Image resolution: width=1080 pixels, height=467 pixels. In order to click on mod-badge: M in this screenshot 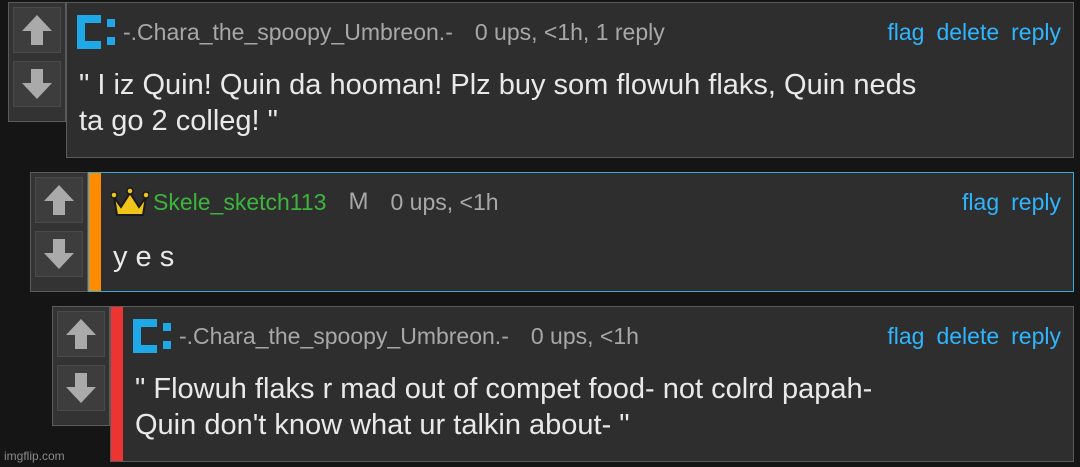, I will do `click(358, 201)`.